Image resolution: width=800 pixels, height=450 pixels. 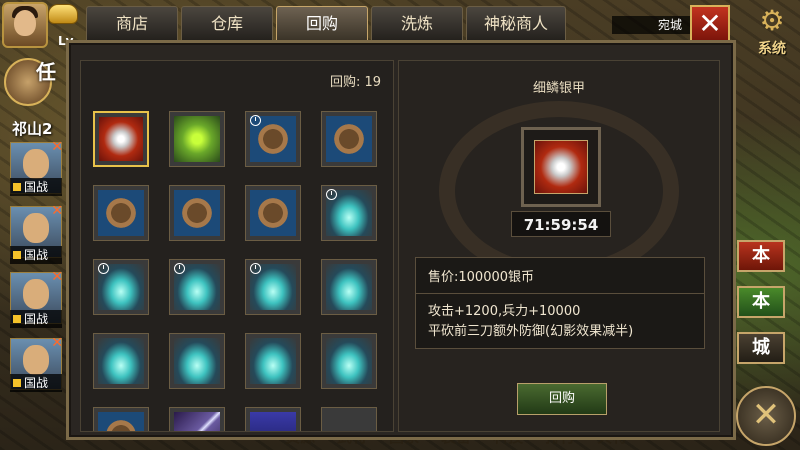 What do you see at coordinates (322, 23) in the screenshot?
I see `tab-buyback: 回购` at bounding box center [322, 23].